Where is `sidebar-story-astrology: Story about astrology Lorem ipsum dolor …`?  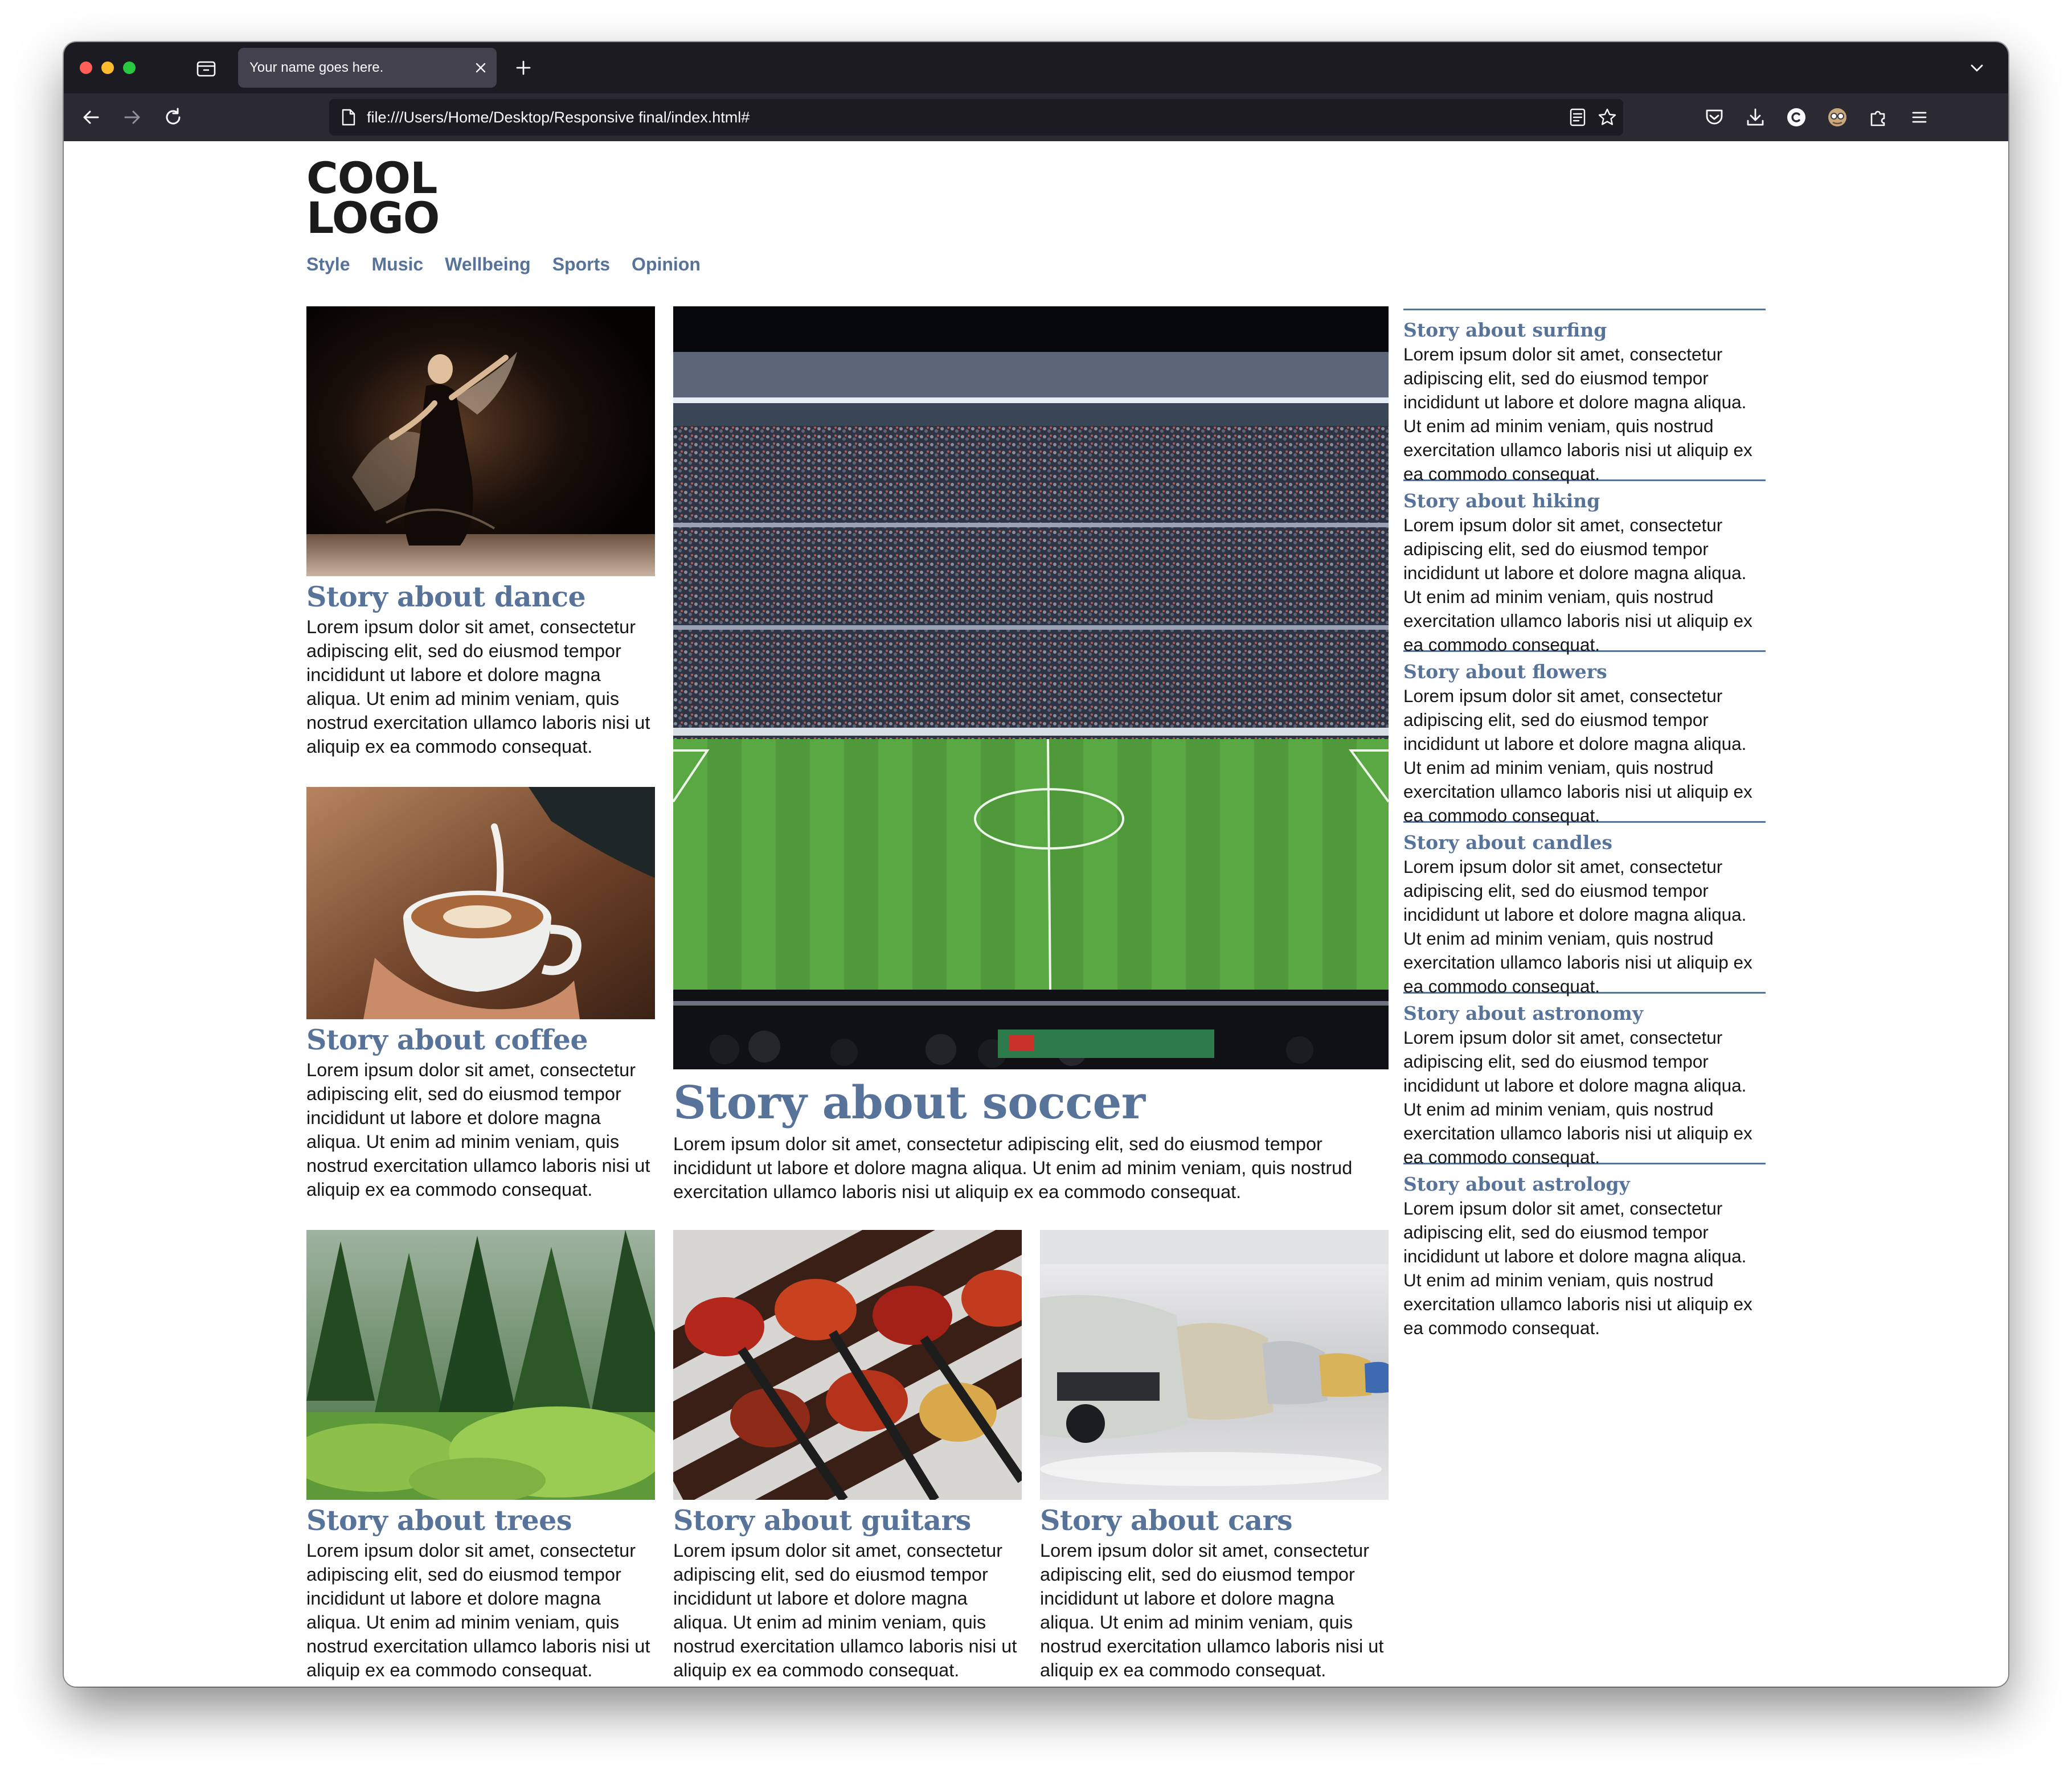
sidebar-story-astrology: Story about astrology Lorem ipsum dolor … is located at coordinates (1585, 1256).